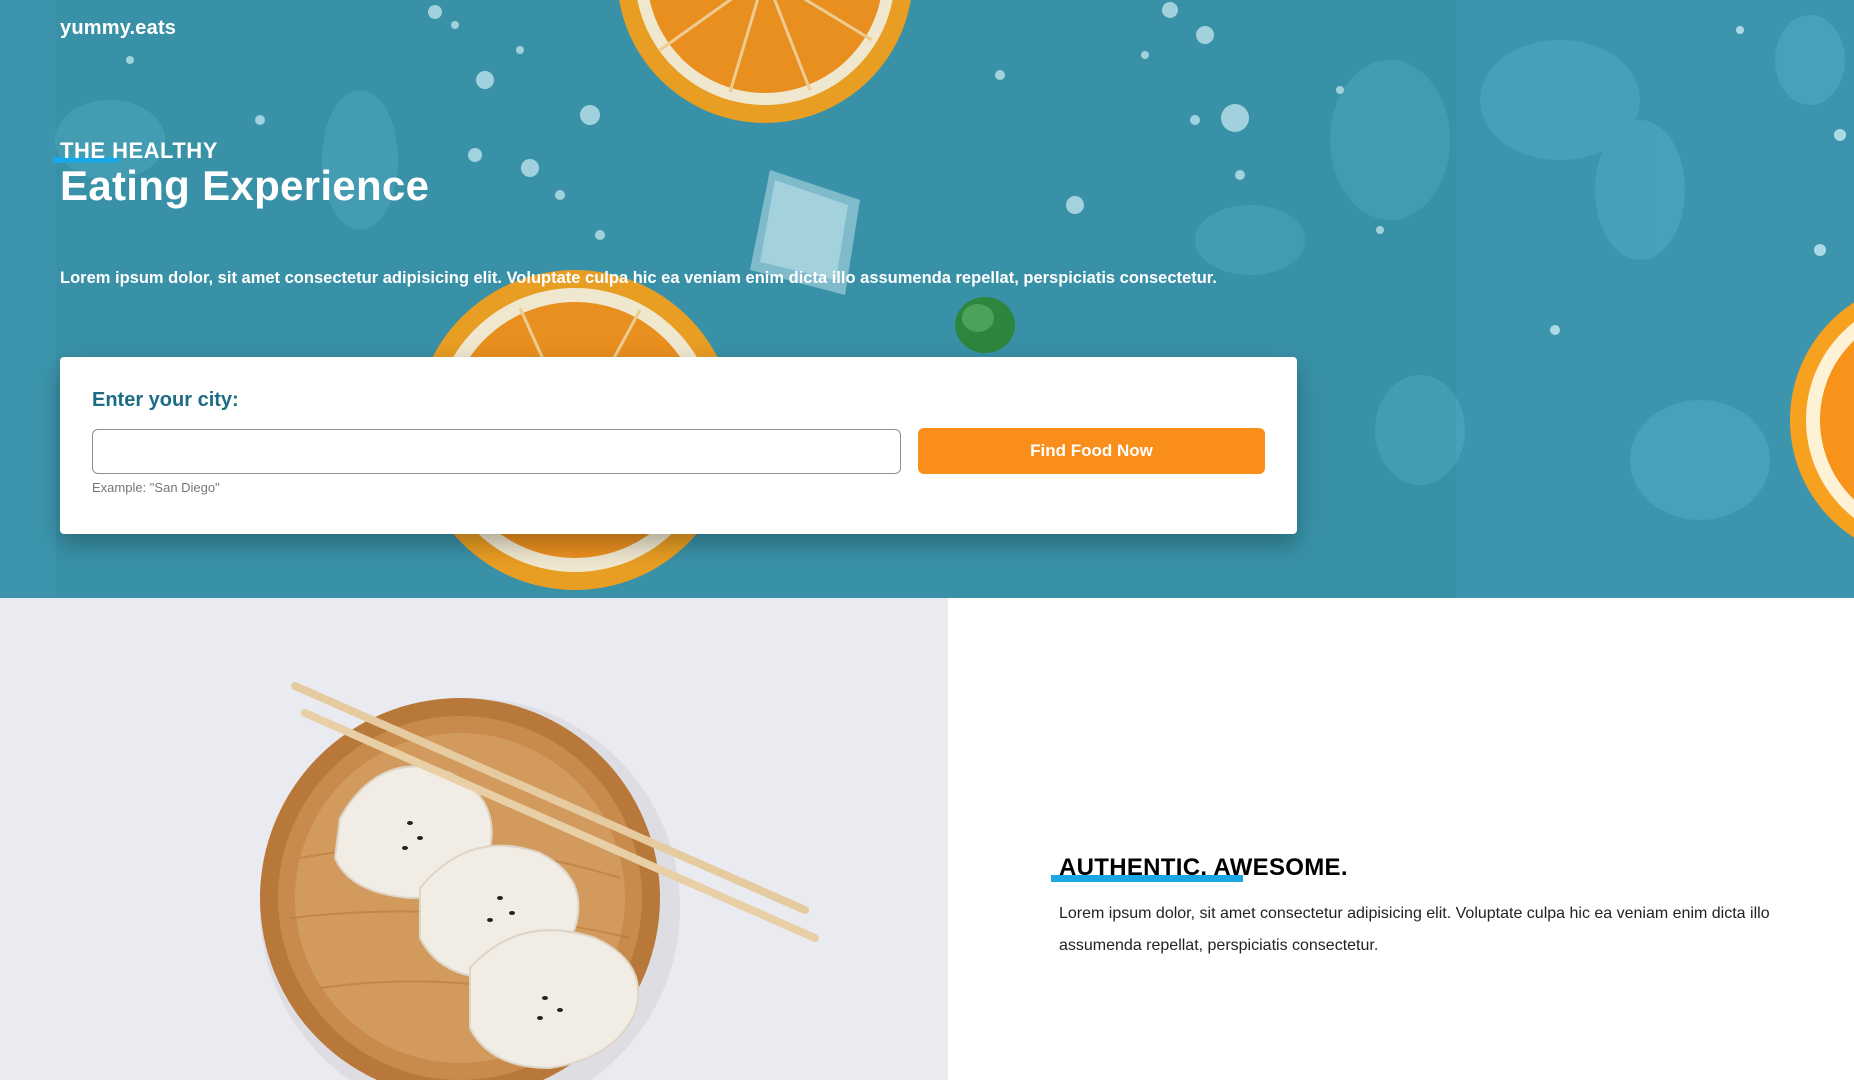  Describe the element at coordinates (1091, 451) in the screenshot. I see `find-food-button: Find Food Now` at that location.